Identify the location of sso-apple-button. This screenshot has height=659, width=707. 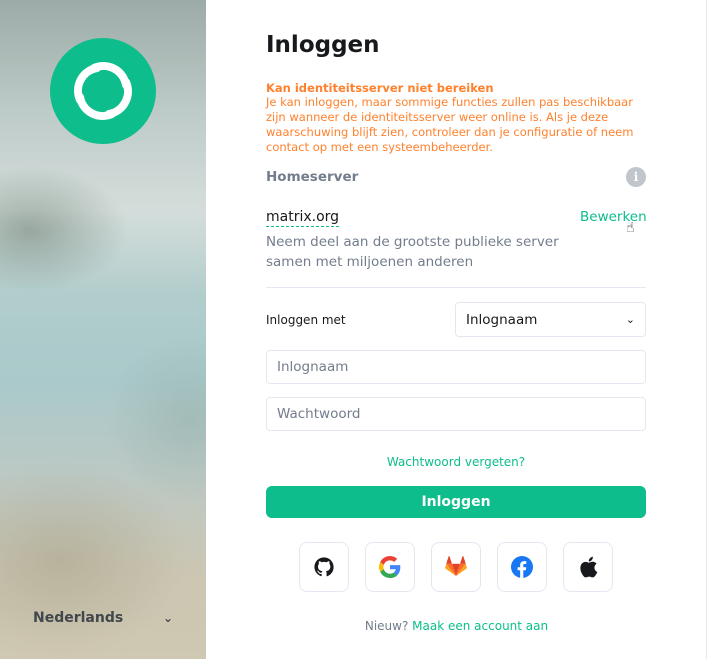
(588, 567).